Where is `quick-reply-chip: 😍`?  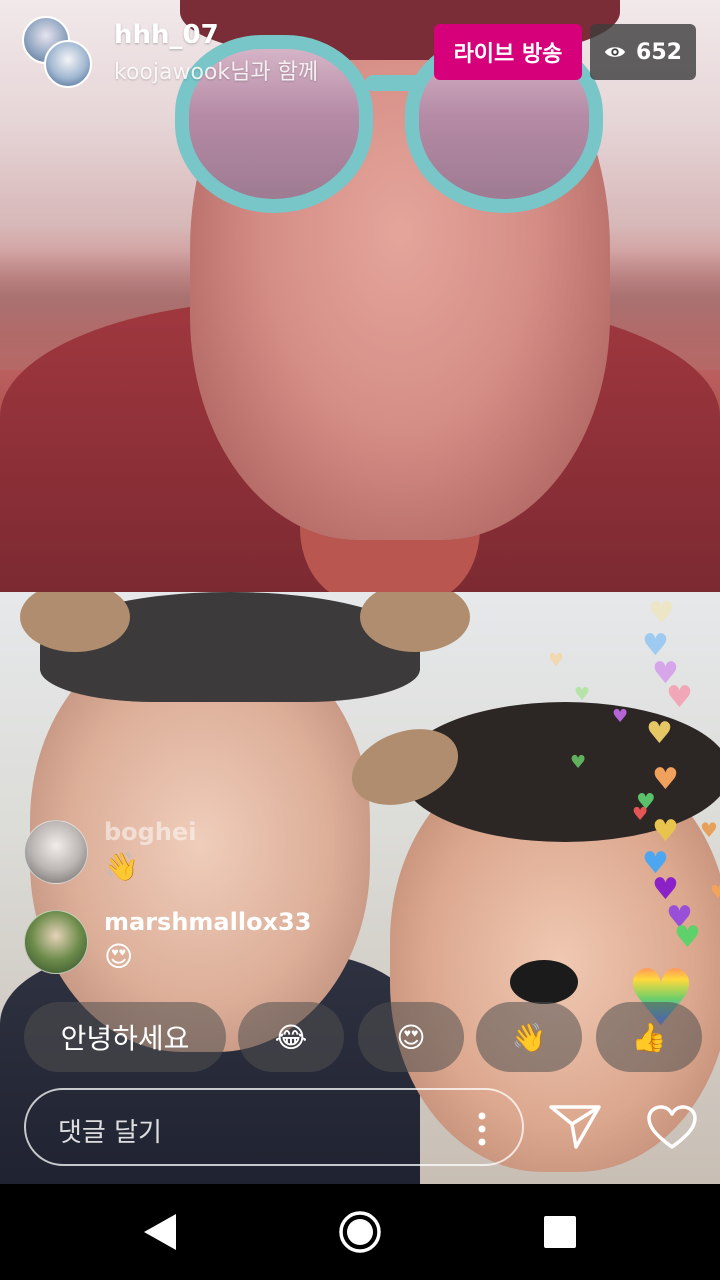 quick-reply-chip: 😍 is located at coordinates (411, 1037).